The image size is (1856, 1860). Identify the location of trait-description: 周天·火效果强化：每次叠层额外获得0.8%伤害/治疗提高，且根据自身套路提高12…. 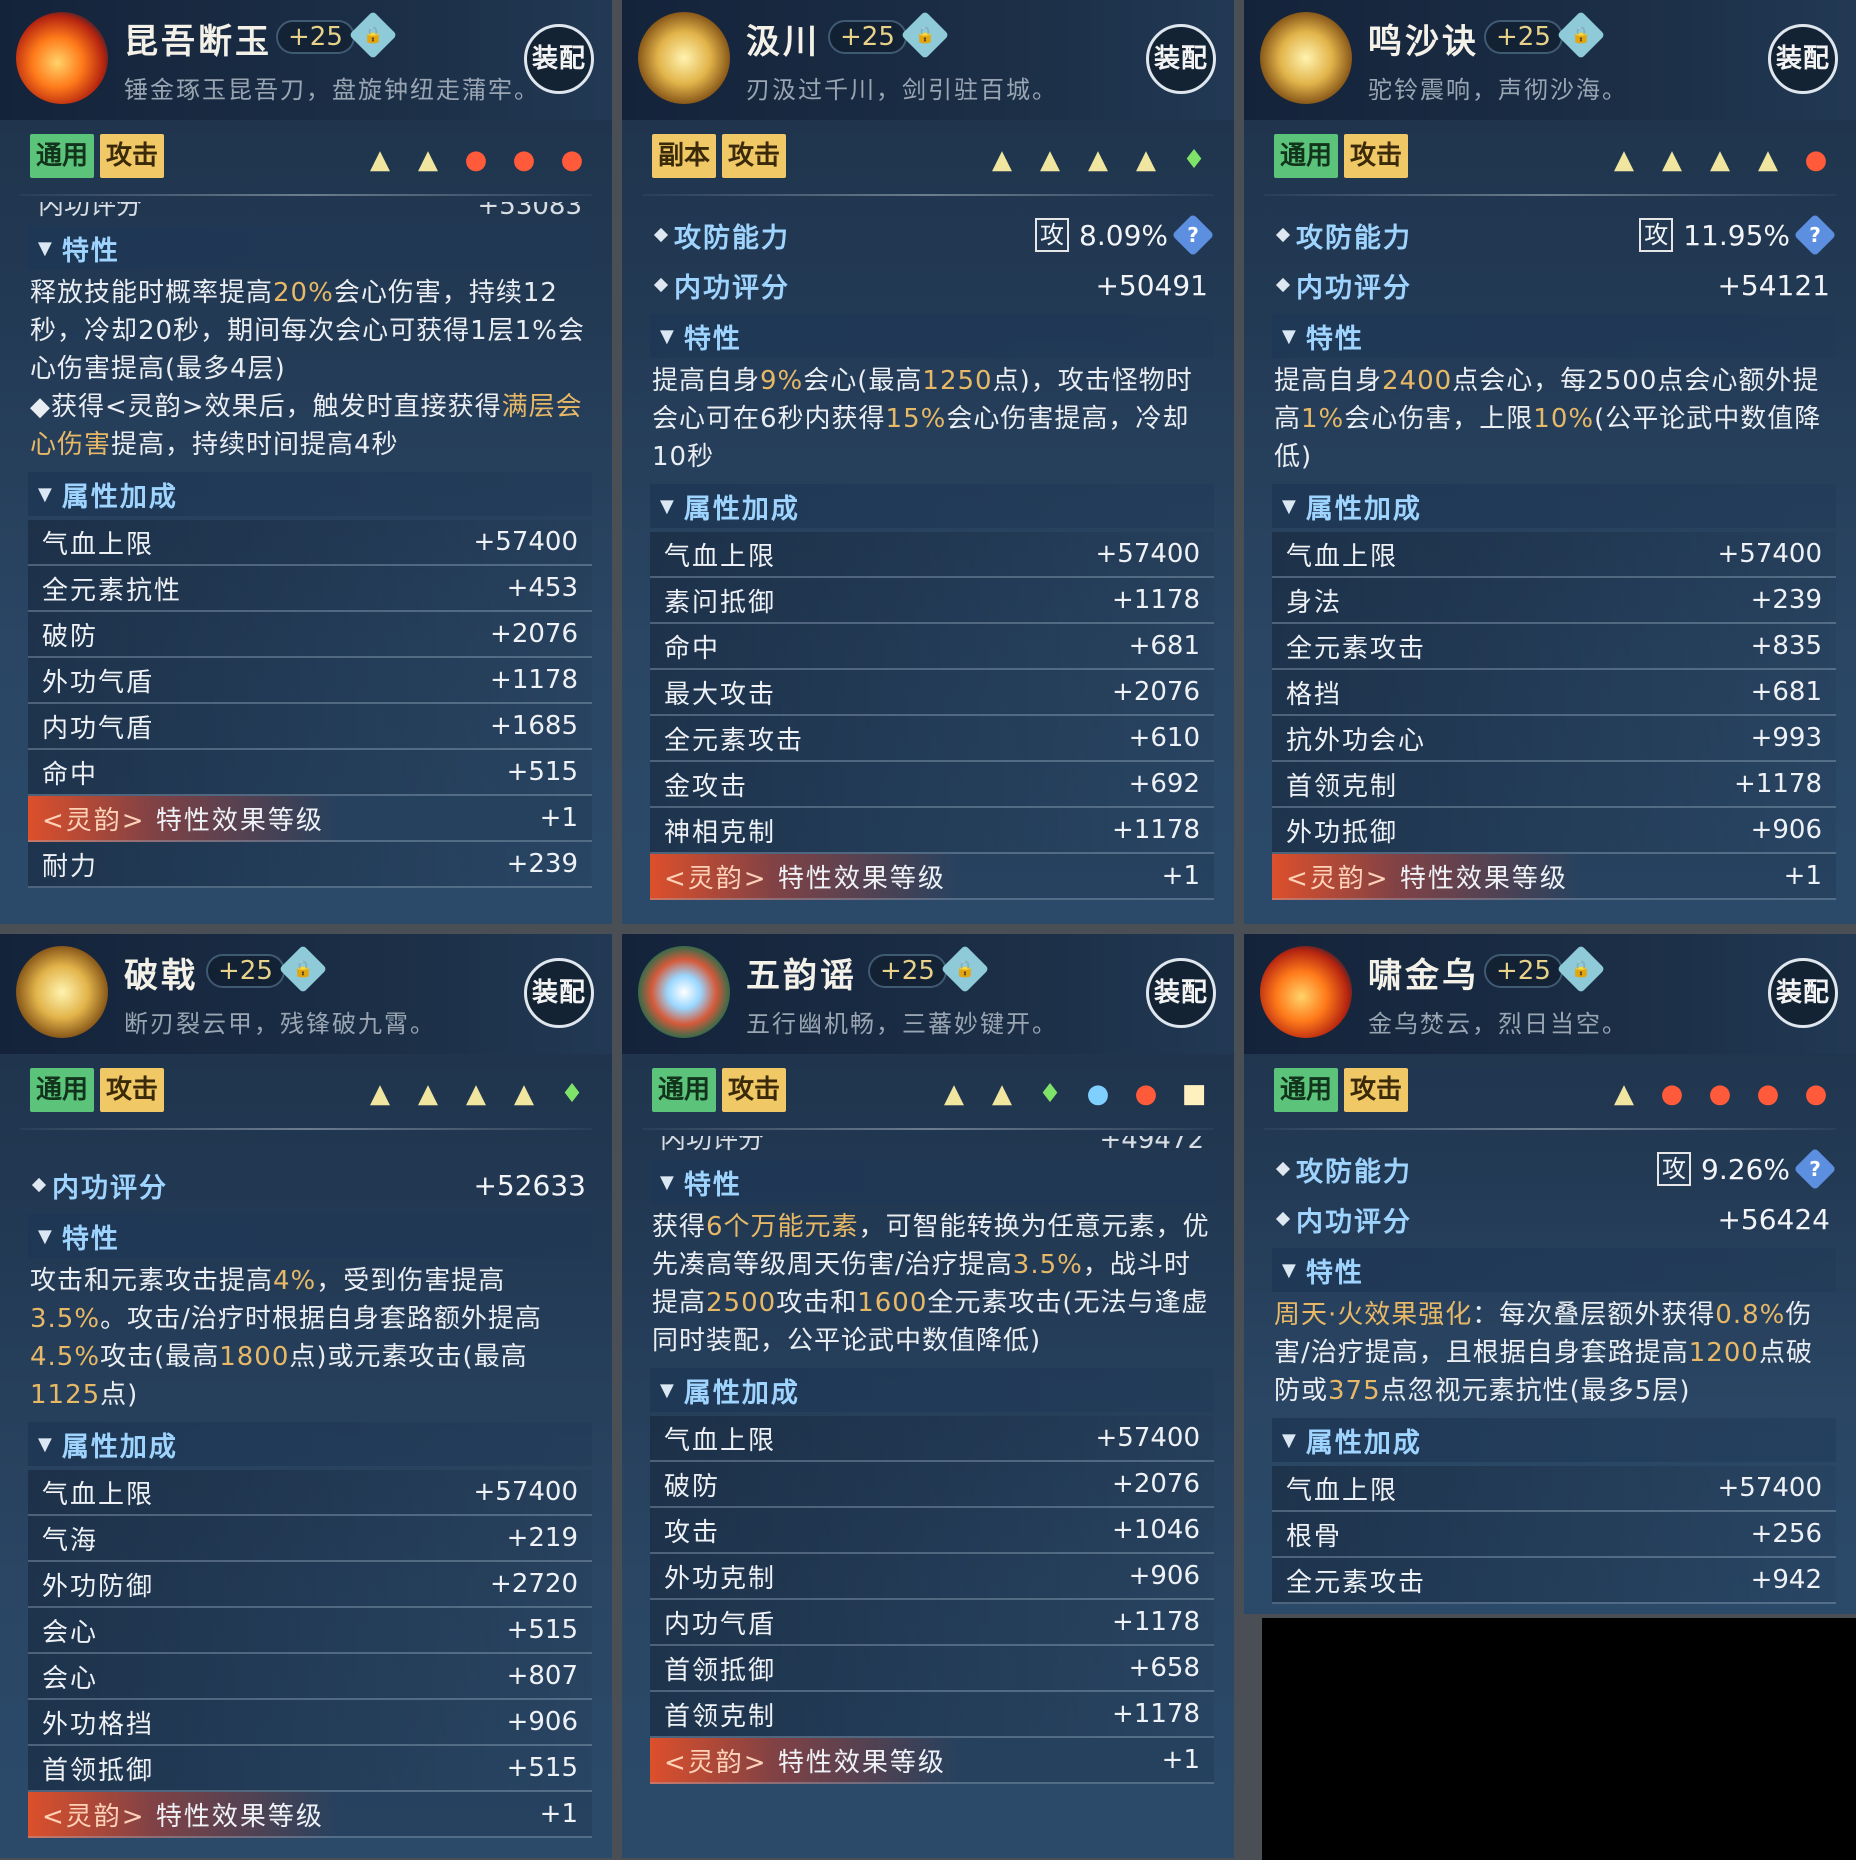
(1543, 1353).